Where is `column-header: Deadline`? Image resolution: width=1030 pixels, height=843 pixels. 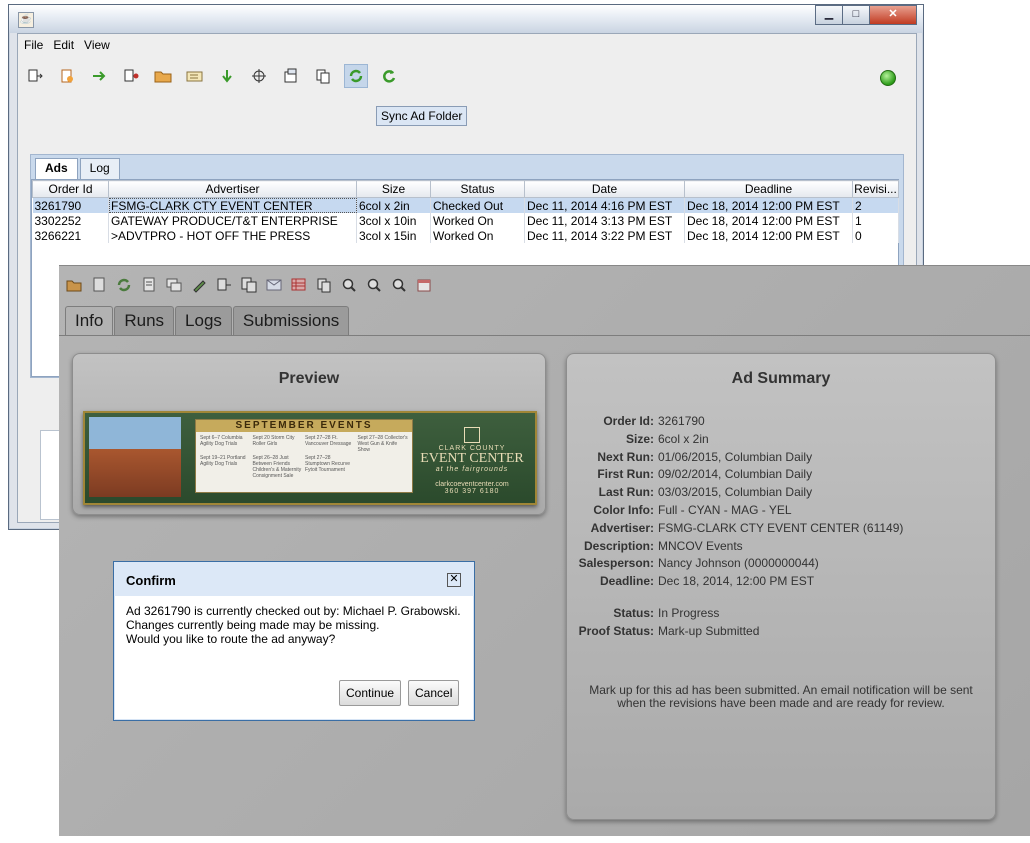 column-header: Deadline is located at coordinates (768, 189).